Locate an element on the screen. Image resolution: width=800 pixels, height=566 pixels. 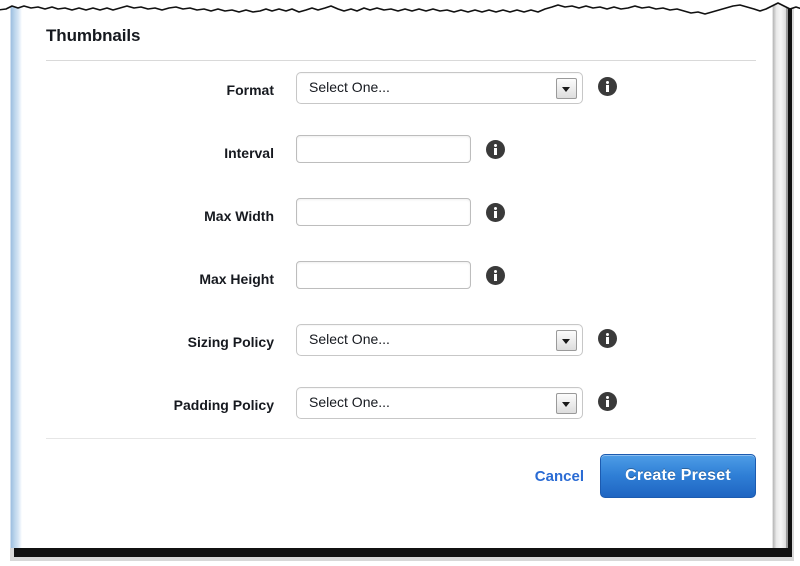
form-row-interval: Interval is located at coordinates (403, 158).